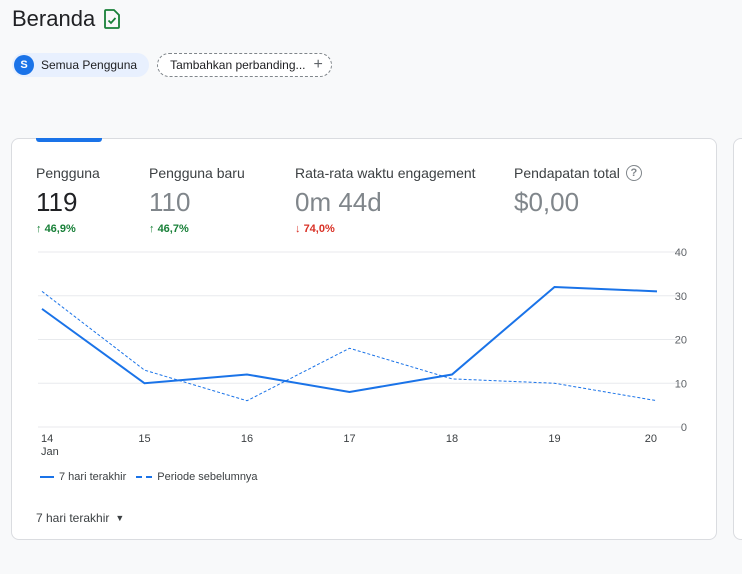 Image resolution: width=742 pixels, height=574 pixels. Describe the element at coordinates (50, 452) in the screenshot. I see `x-tick-sublabel: Jan` at that location.